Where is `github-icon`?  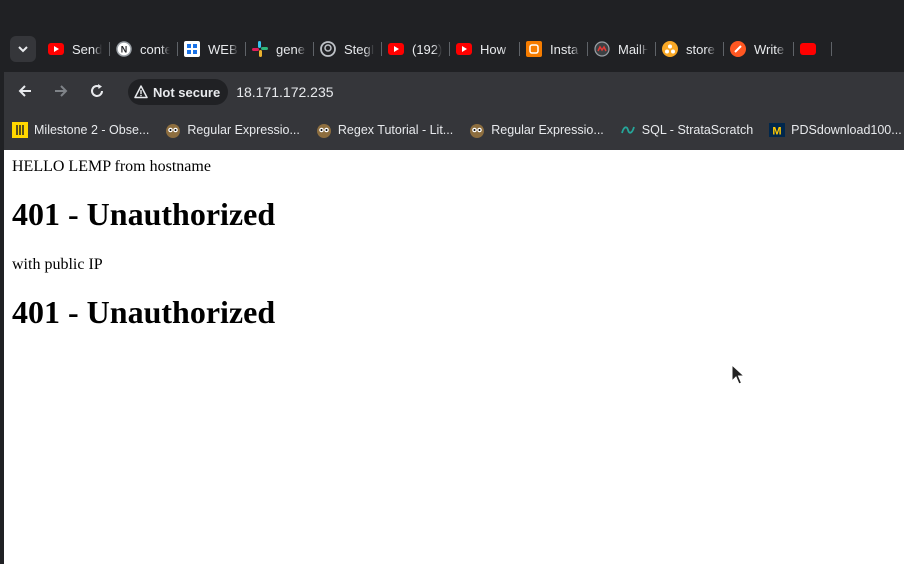
github-icon is located at coordinates (328, 49).